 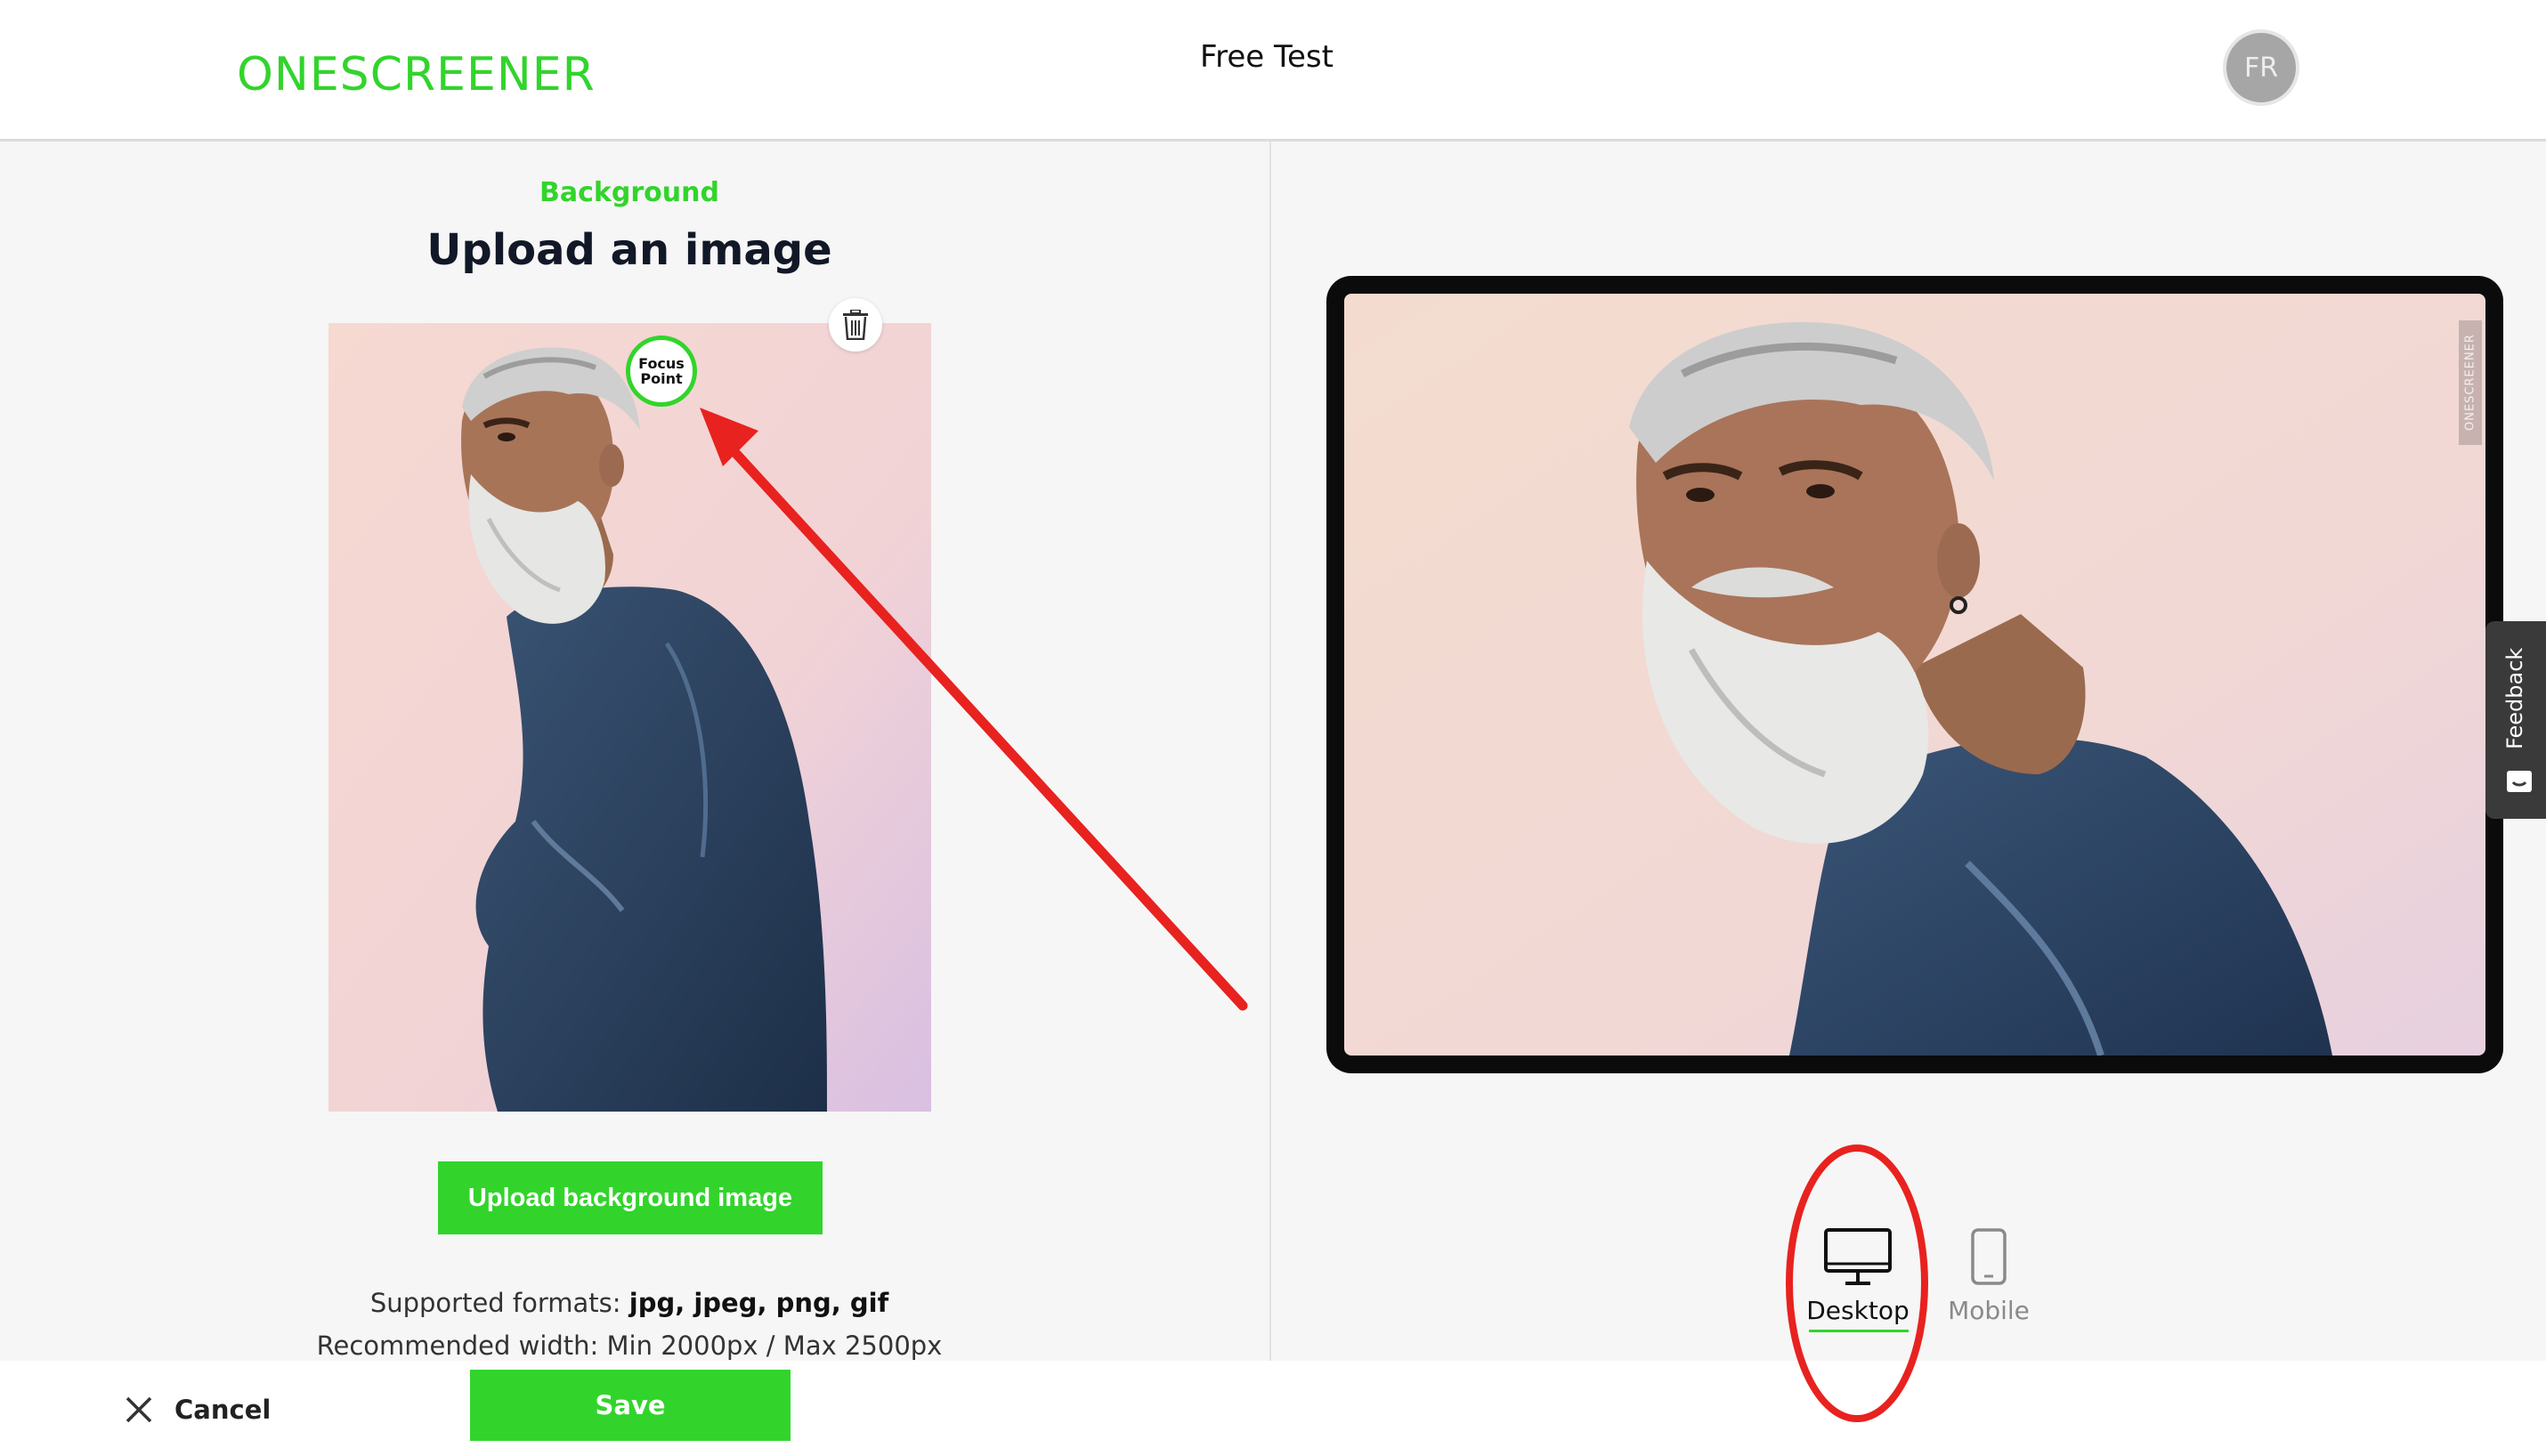 What do you see at coordinates (2470, 382) in the screenshot?
I see `preview-watermark: ONESCREENER` at bounding box center [2470, 382].